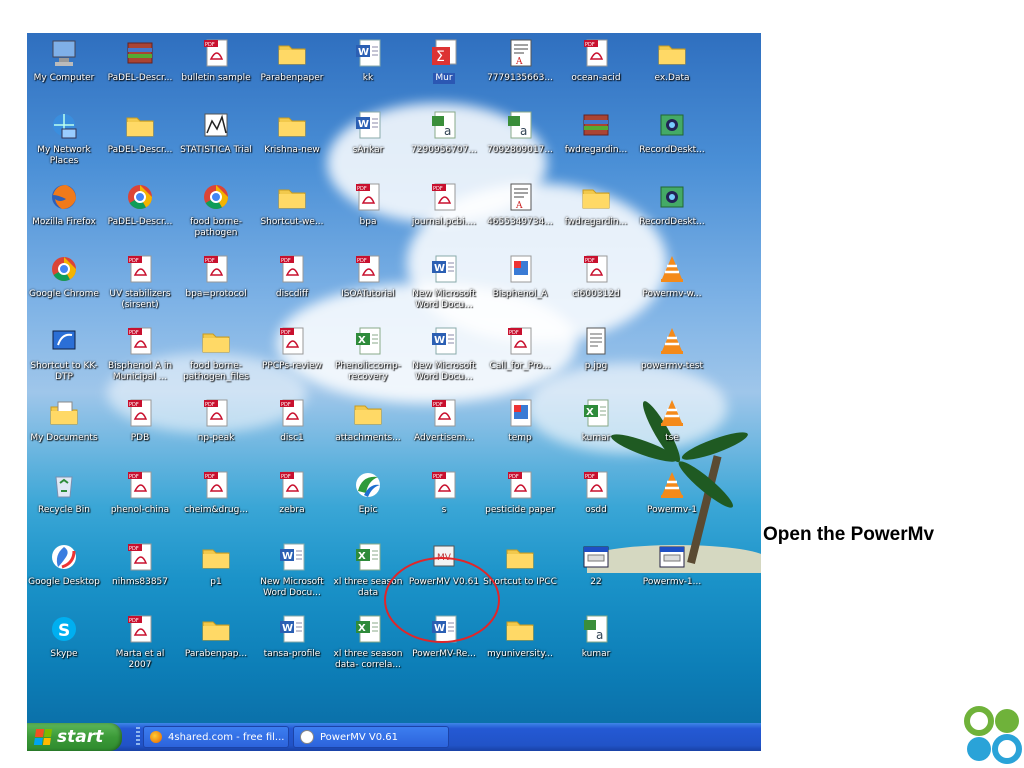 The image size is (1024, 768). I want to click on desktop-icon-label: np-peak, so click(216, 438).